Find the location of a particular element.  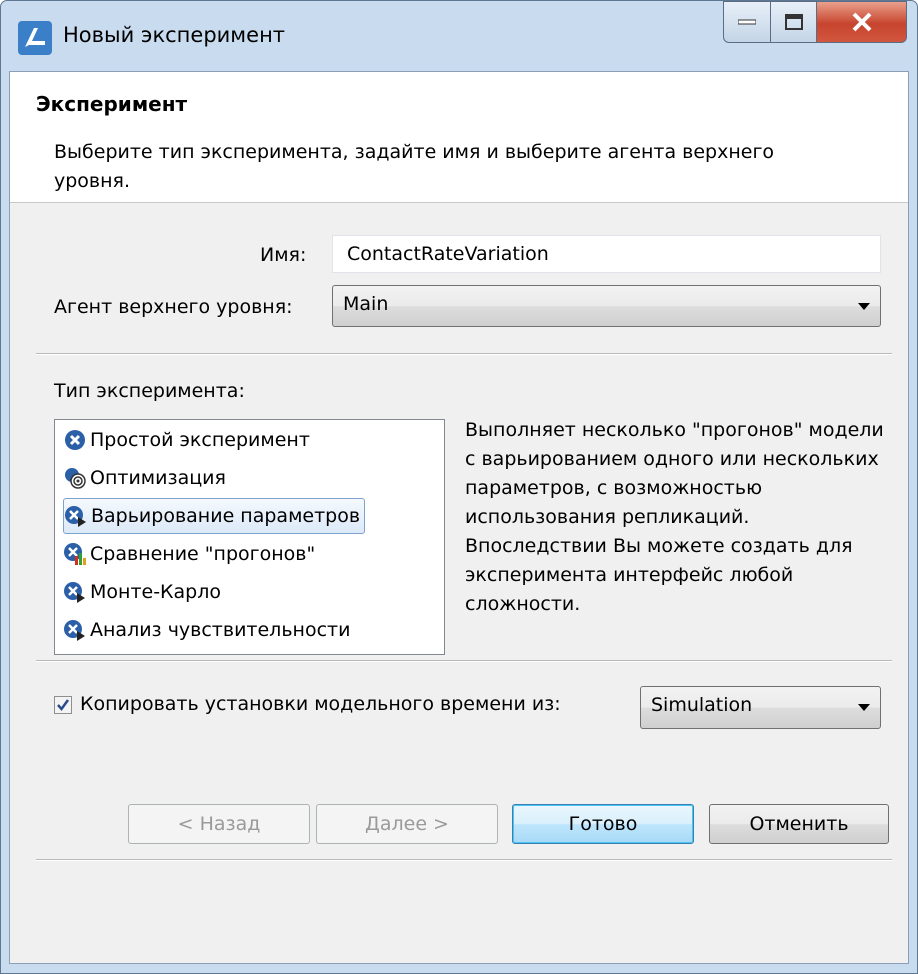

minimize-button is located at coordinates (747, 22).